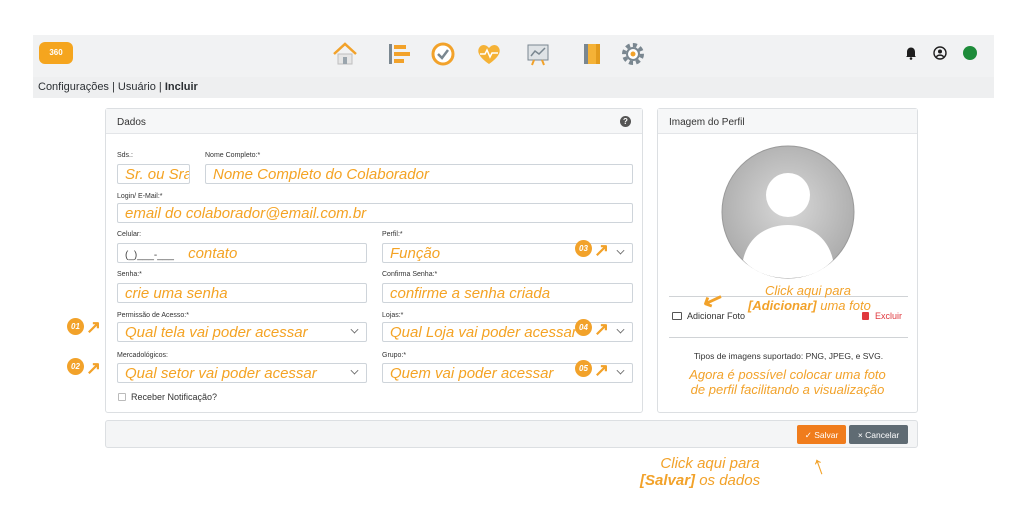 This screenshot has width=1024, height=523. What do you see at coordinates (374, 121) in the screenshot?
I see `dados-header: Dados ?` at bounding box center [374, 121].